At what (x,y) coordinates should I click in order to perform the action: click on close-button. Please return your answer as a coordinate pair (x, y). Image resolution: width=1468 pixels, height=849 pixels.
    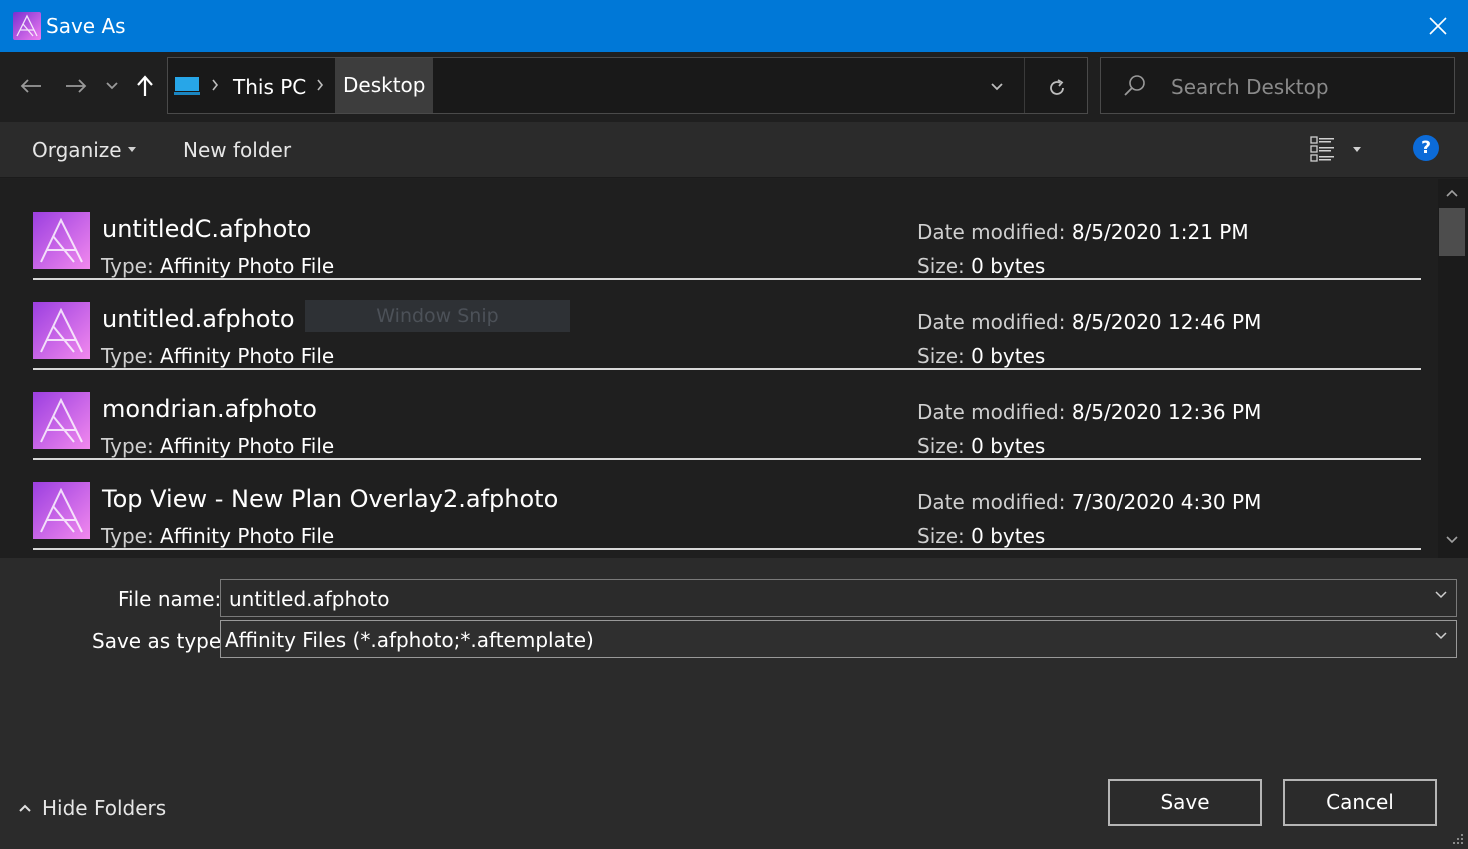
    Looking at the image, I should click on (1438, 26).